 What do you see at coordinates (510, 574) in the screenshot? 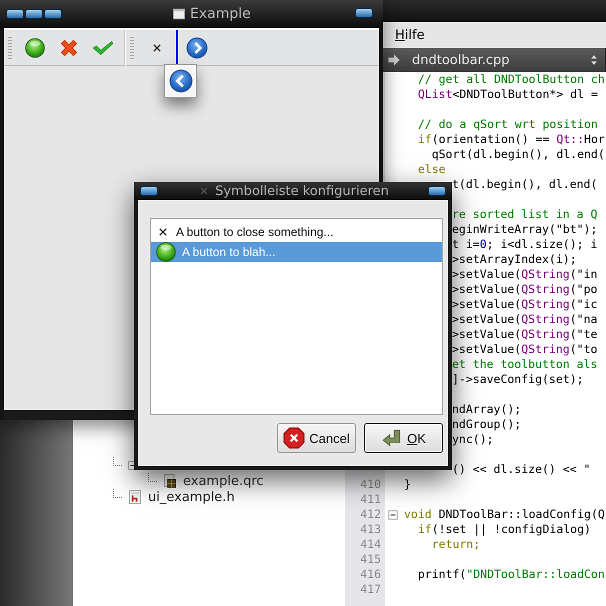
I see `code-line: printf("DNDToolBar::loadCon` at bounding box center [510, 574].